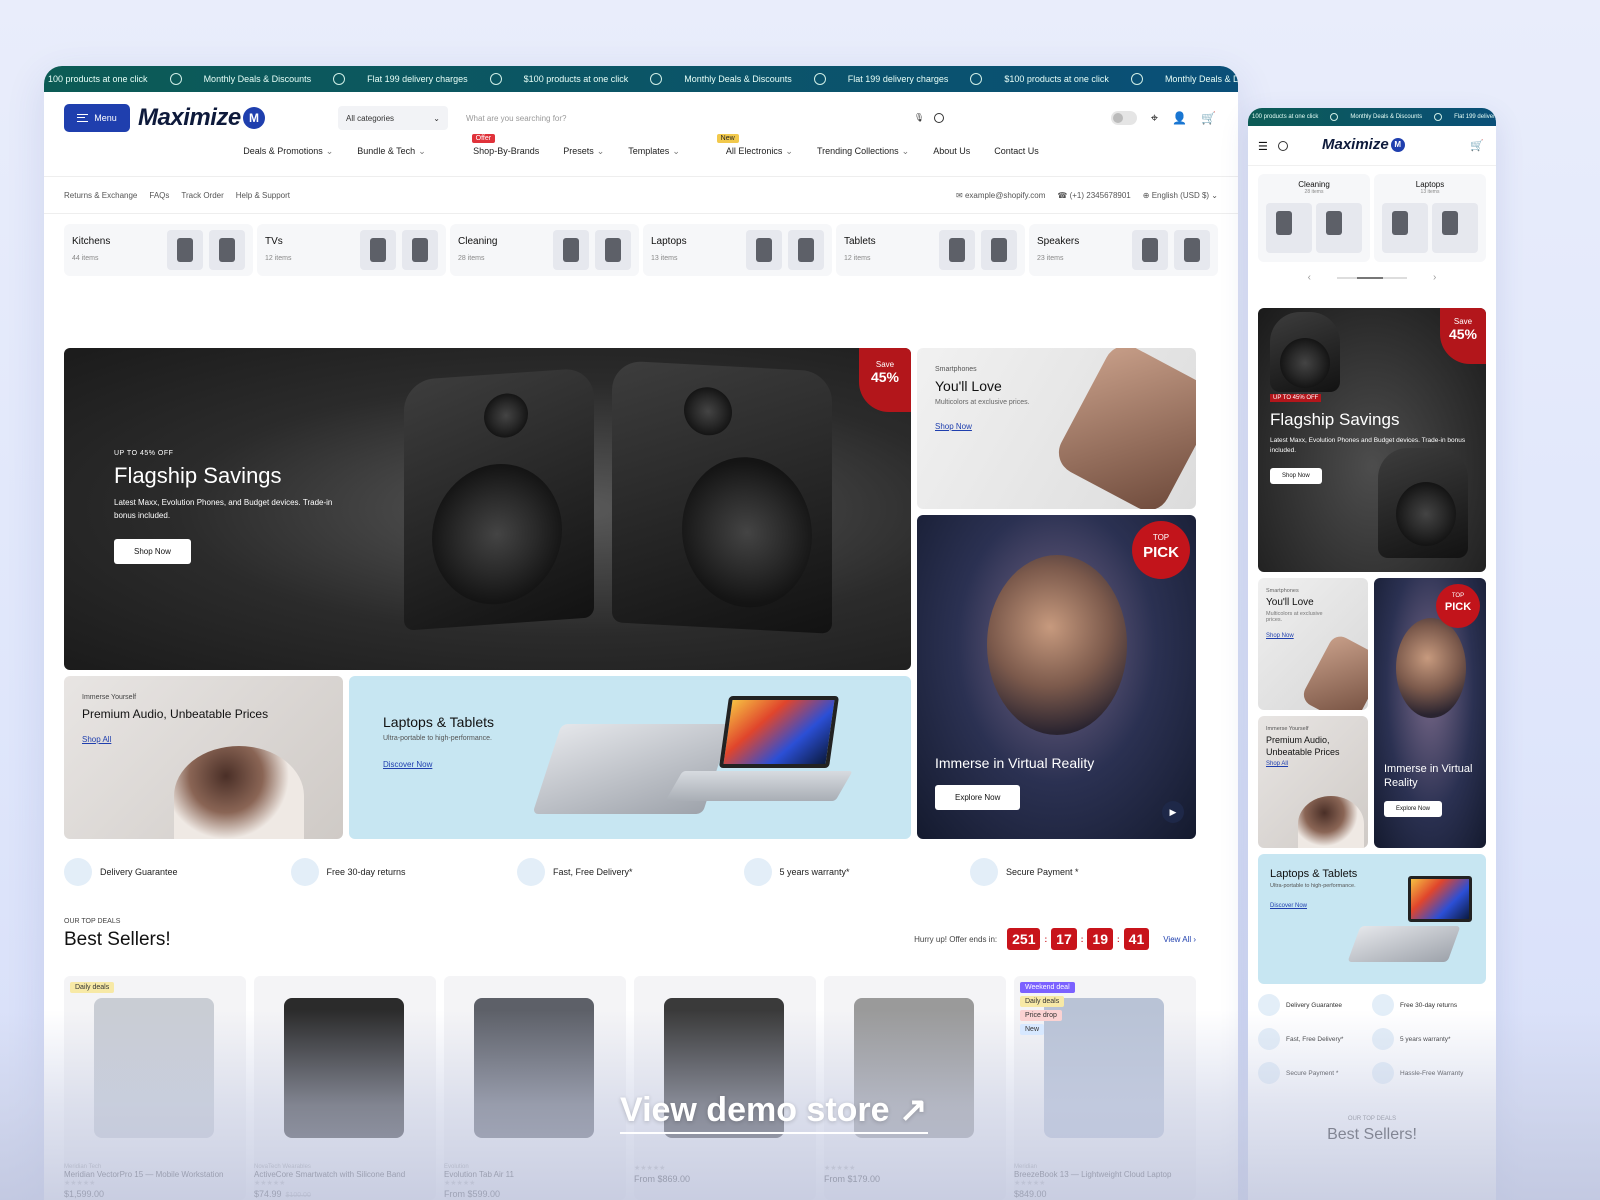  What do you see at coordinates (774, 1112) in the screenshot?
I see `view-demo-store-link: View demo store ↗` at bounding box center [774, 1112].